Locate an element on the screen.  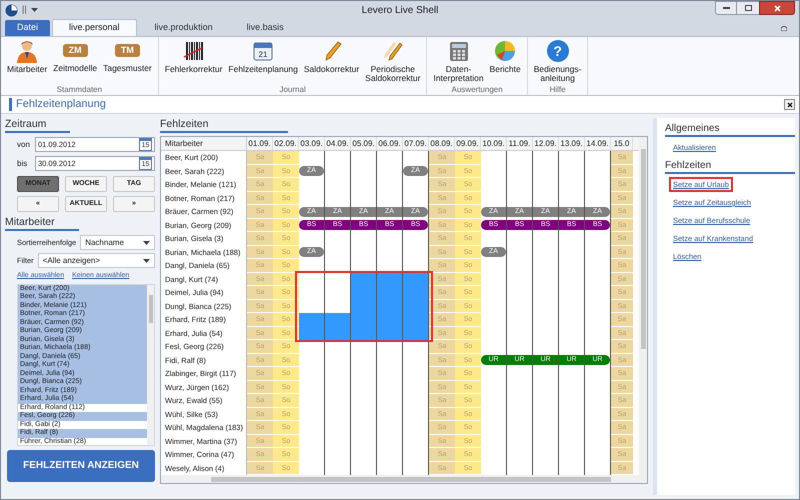
maximize-button is located at coordinates (748, 8).